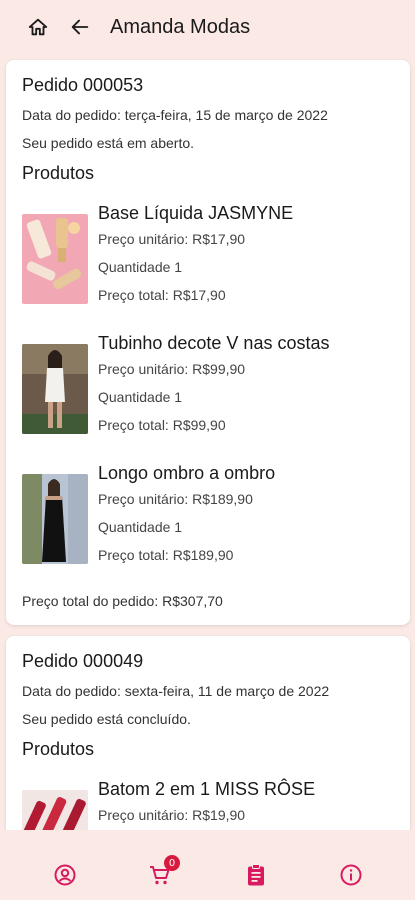 This screenshot has width=415, height=900. Describe the element at coordinates (196, 213) in the screenshot. I see `product-name: Base Líquida JASMYNE` at that location.